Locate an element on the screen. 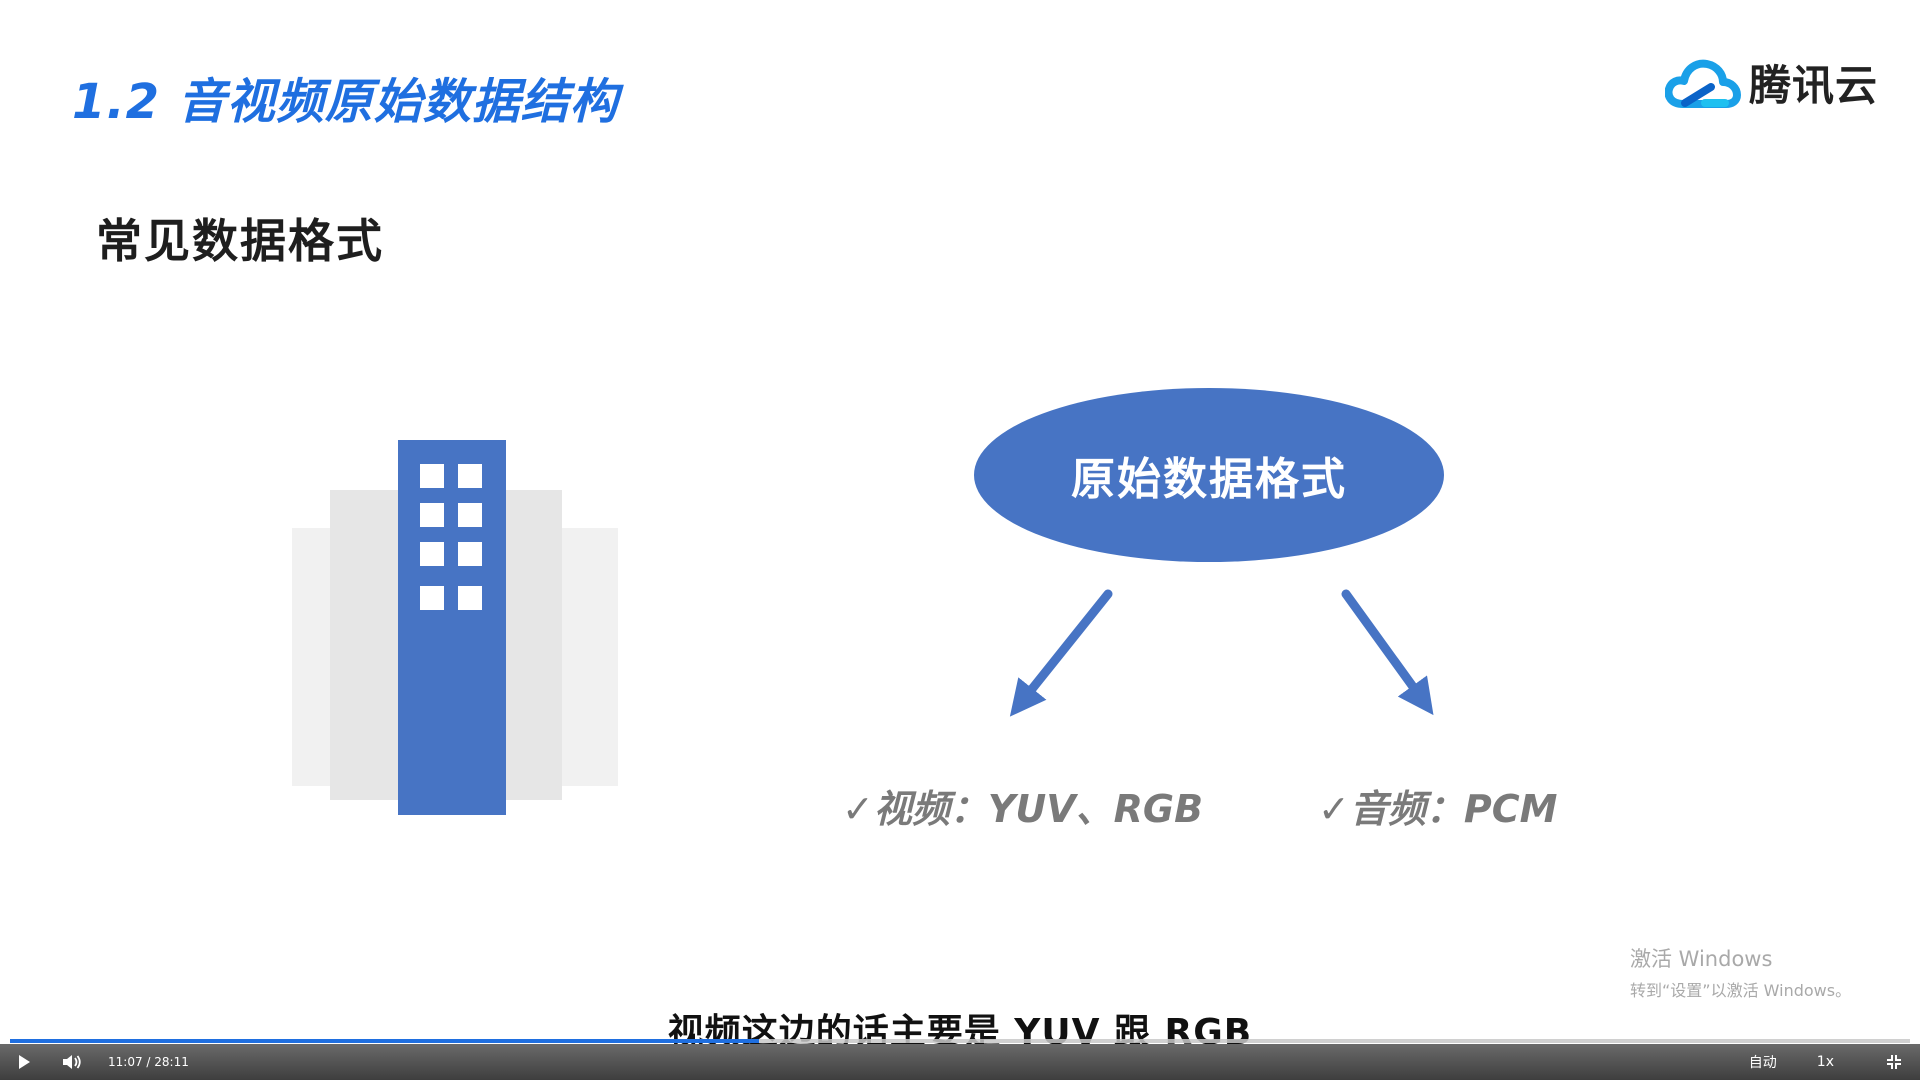 This screenshot has height=1080, width=1920. raw-format-label: 原始数据格式 is located at coordinates (1209, 479).